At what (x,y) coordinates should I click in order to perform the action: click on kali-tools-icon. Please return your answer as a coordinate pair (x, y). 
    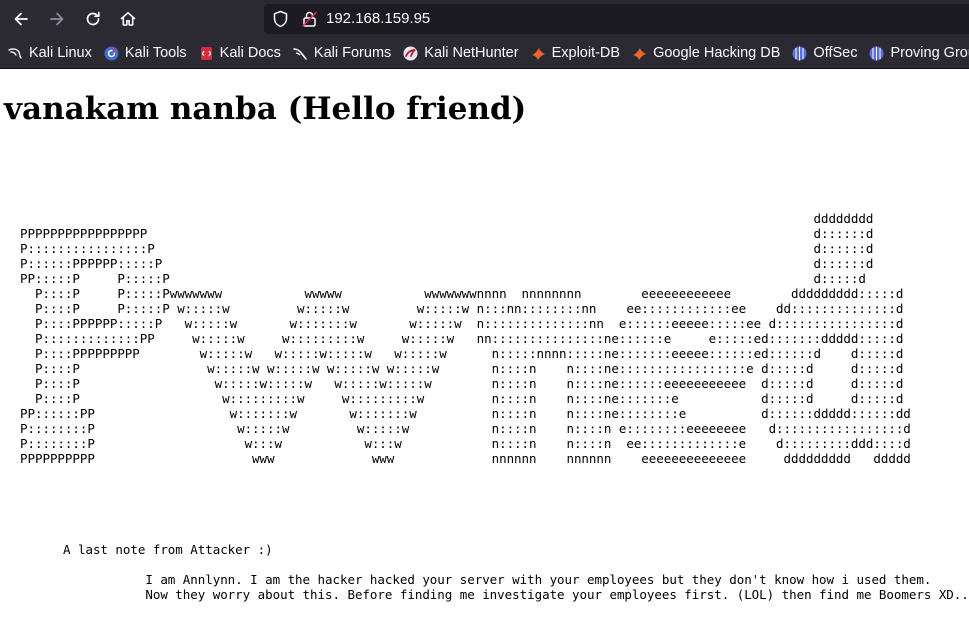
    Looking at the image, I should click on (111, 53).